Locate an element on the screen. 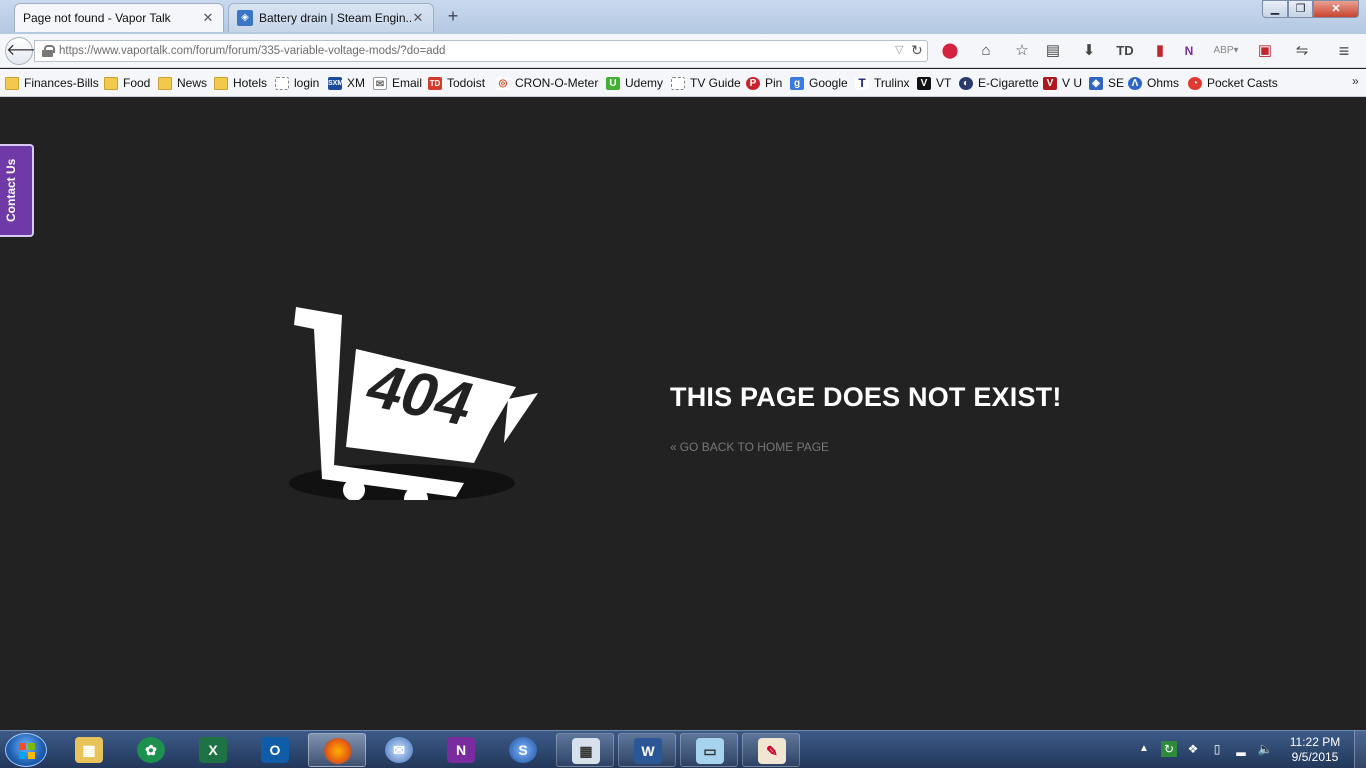 This screenshot has width=1366, height=768. onenote-icon: N is located at coordinates (461, 750).